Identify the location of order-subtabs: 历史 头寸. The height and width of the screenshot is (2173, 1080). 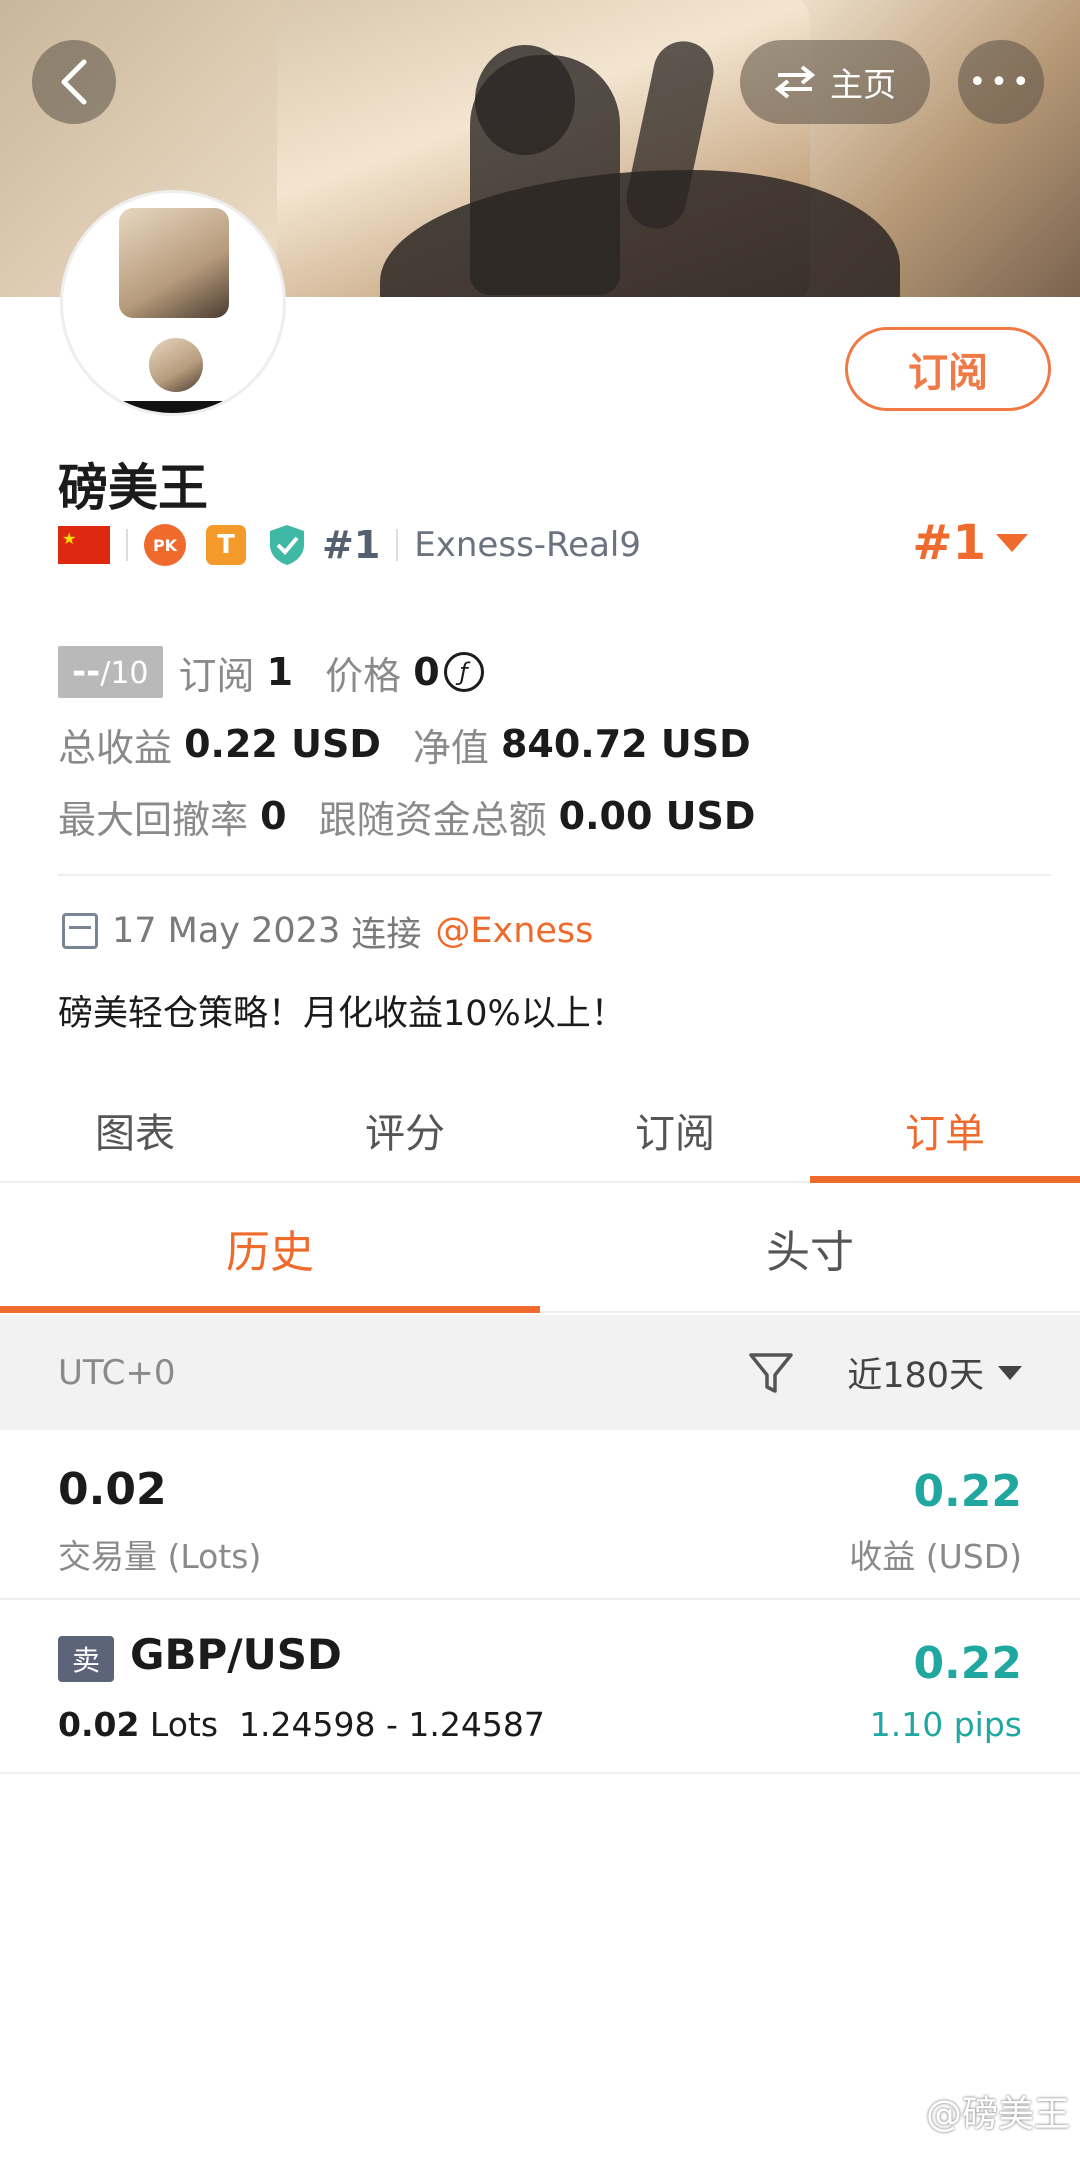
(540, 1249).